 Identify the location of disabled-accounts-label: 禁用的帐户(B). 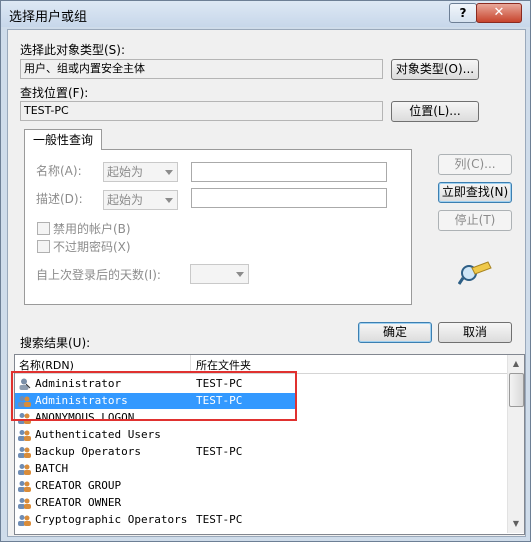
(92, 229).